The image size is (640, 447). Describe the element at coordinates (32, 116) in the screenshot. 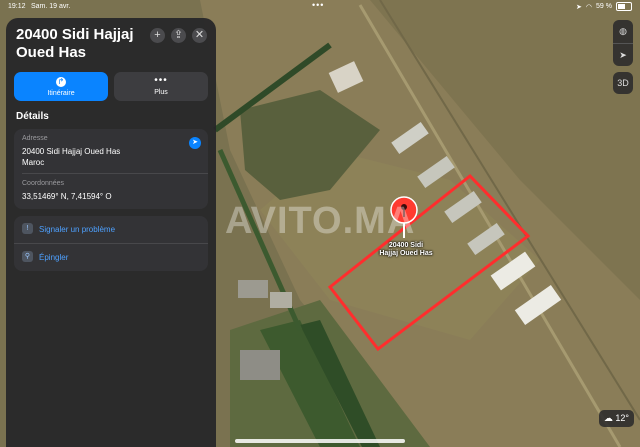

I see `details-heading: Détails` at that location.